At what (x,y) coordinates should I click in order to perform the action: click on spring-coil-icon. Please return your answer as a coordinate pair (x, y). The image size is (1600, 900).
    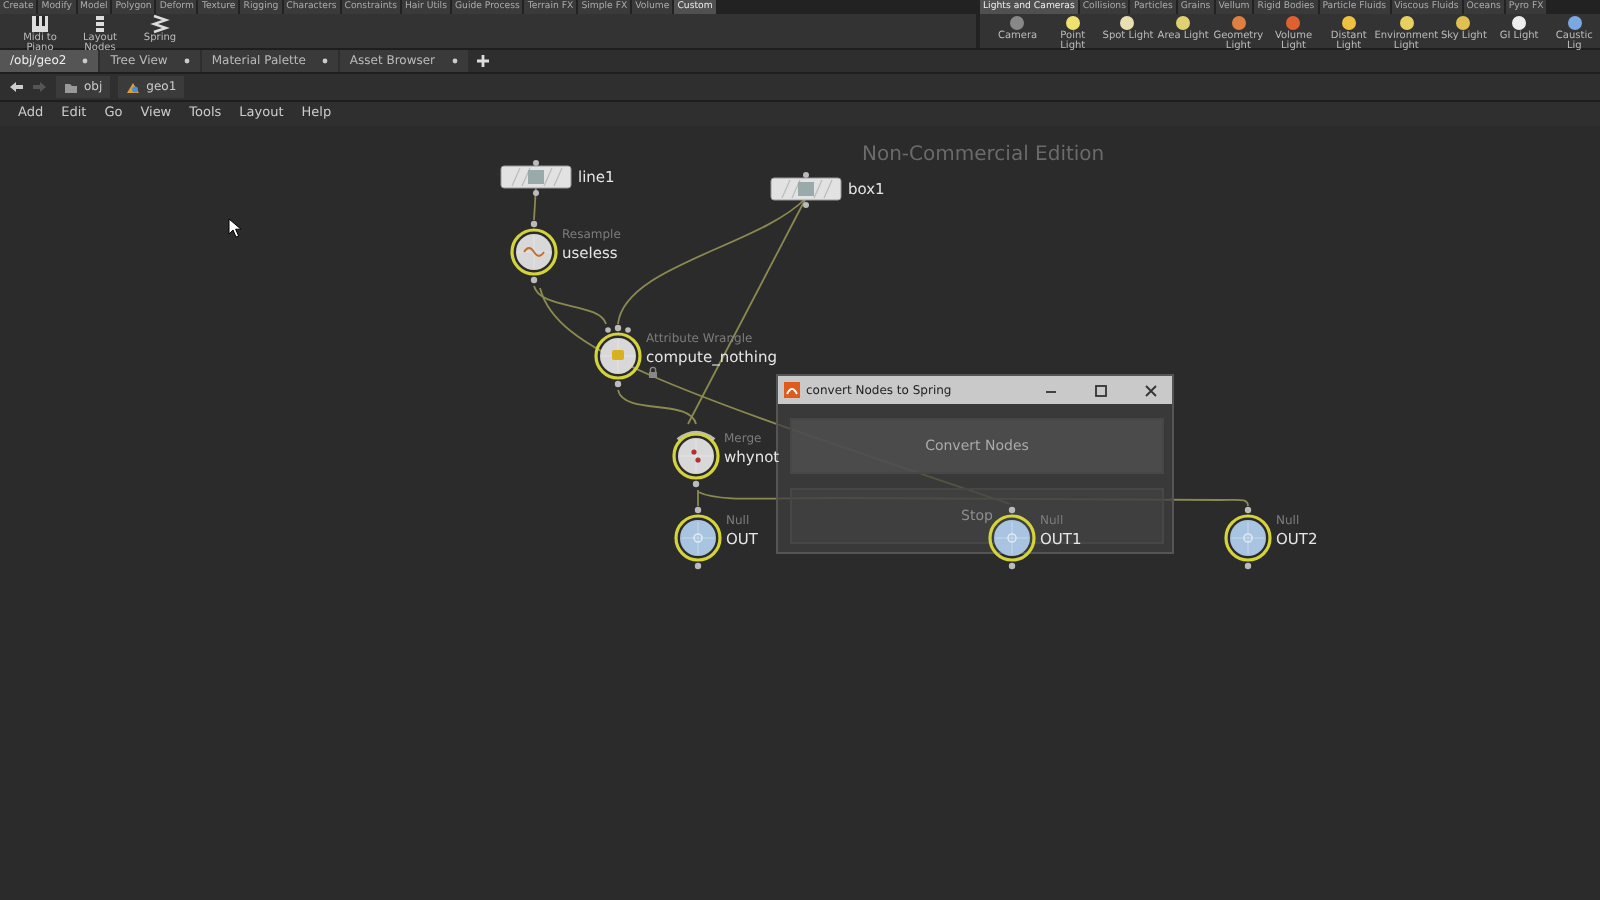
    Looking at the image, I should click on (160, 24).